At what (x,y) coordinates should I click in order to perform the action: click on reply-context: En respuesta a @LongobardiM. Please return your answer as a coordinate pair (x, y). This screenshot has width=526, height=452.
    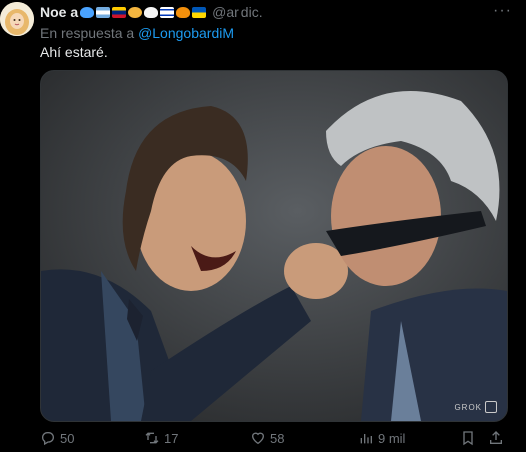
    Looking at the image, I should click on (137, 33).